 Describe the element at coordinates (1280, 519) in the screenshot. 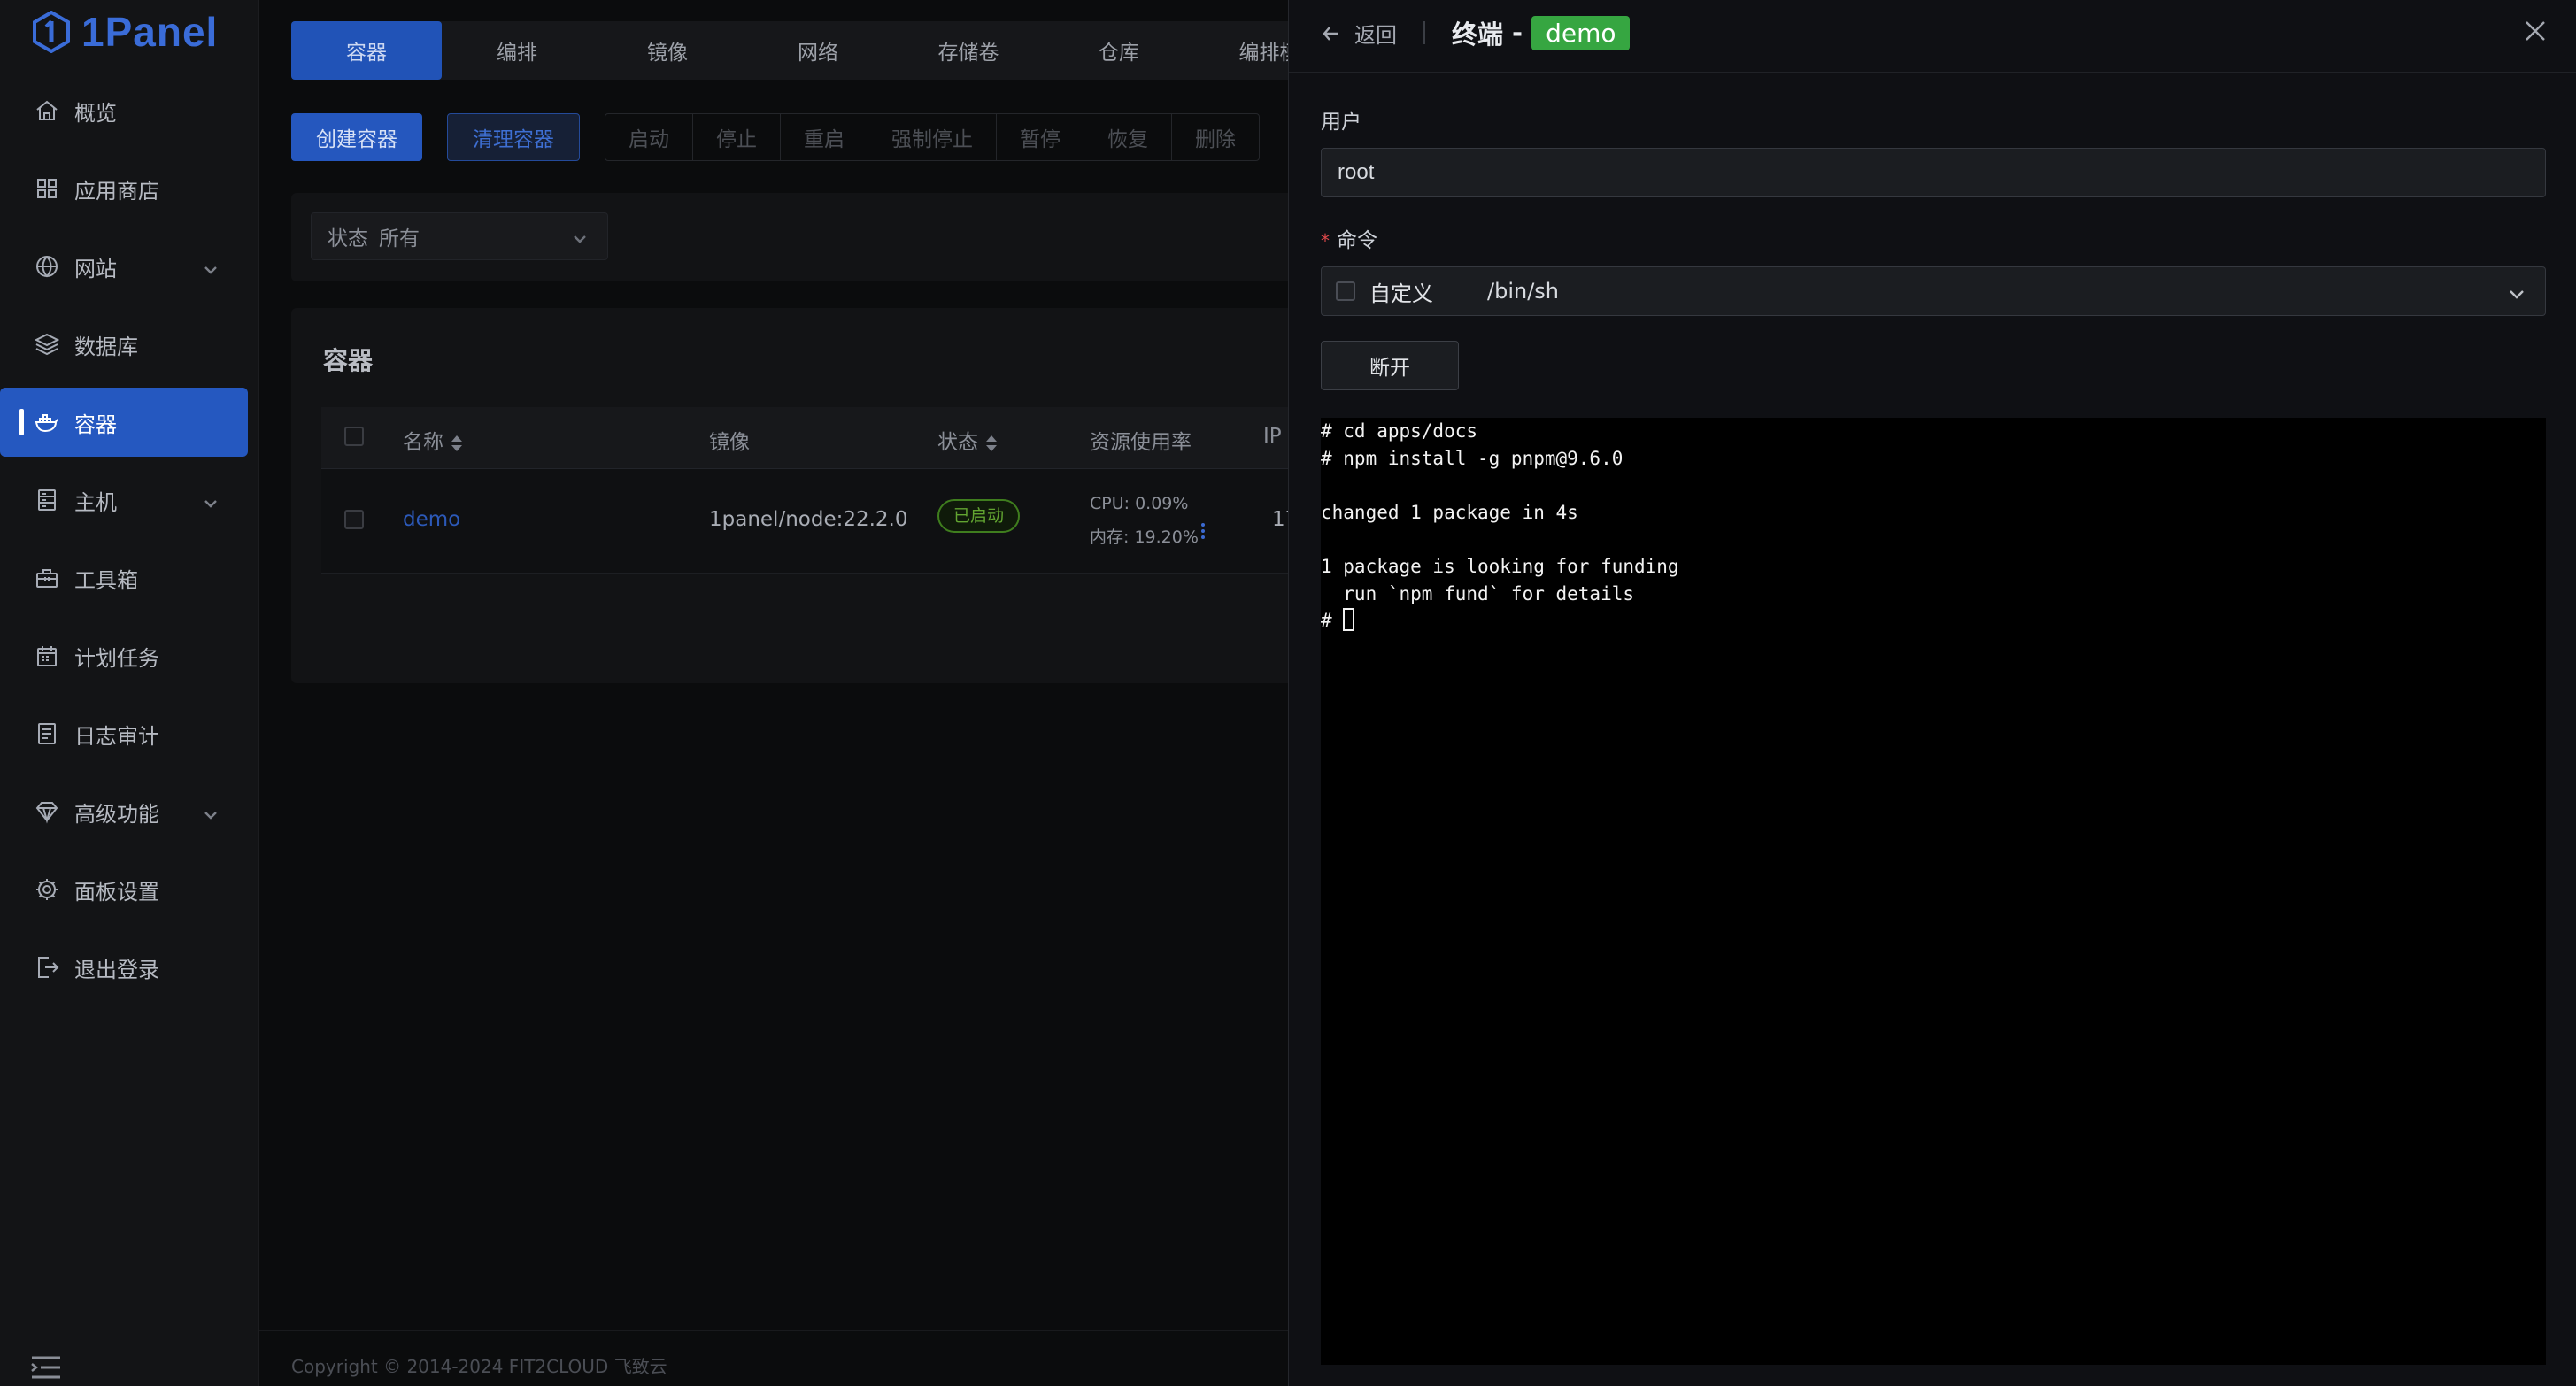

I see `container-ip: 17` at that location.